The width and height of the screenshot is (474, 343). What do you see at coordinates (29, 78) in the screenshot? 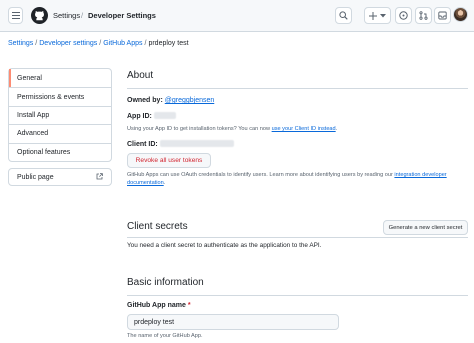
I see `sidebar-item-label: General` at bounding box center [29, 78].